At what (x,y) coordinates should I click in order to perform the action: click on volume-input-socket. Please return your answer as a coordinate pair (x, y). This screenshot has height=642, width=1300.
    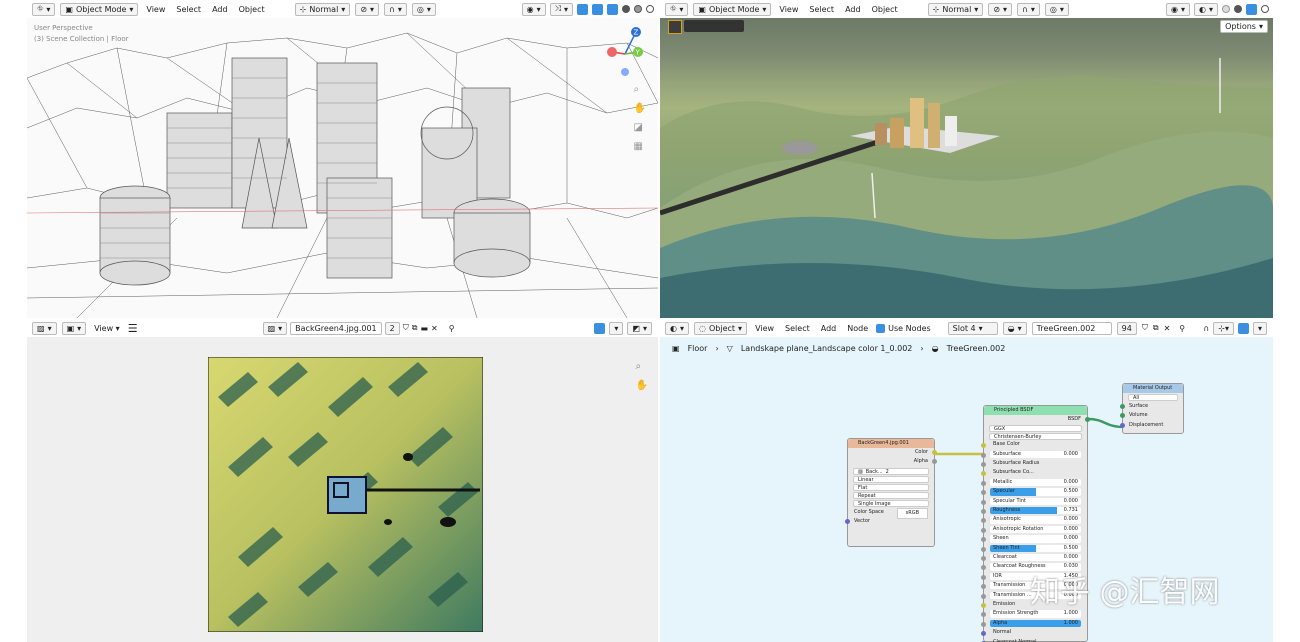
    Looking at the image, I should click on (1122, 416).